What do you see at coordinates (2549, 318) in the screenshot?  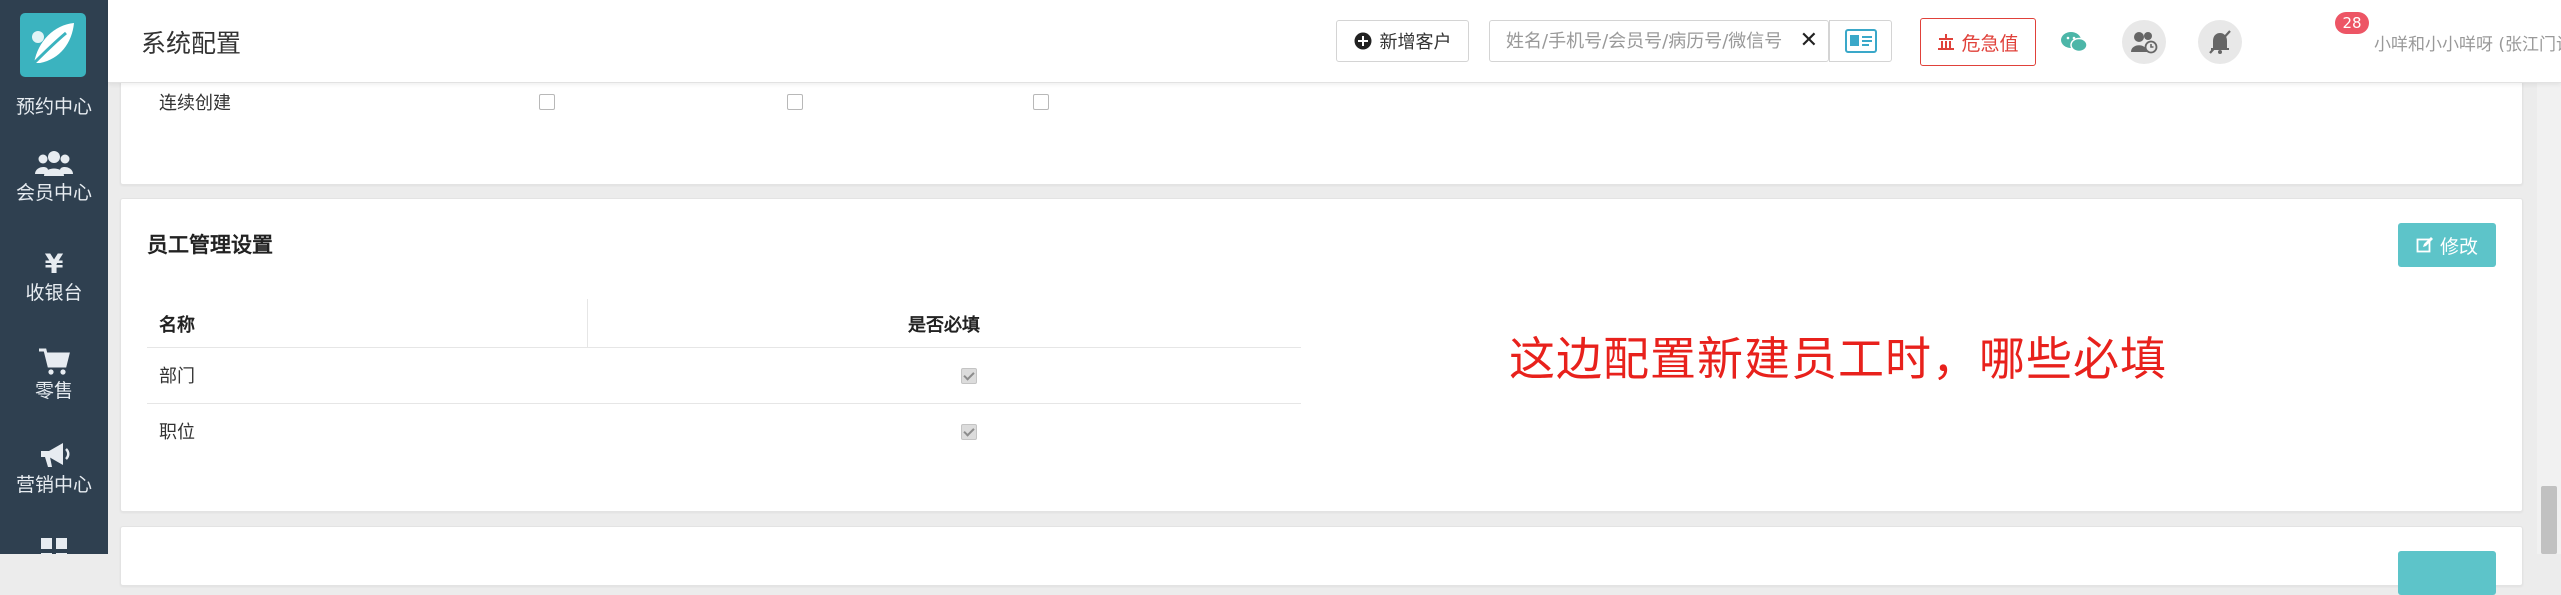 I see `page-scrollbar` at bounding box center [2549, 318].